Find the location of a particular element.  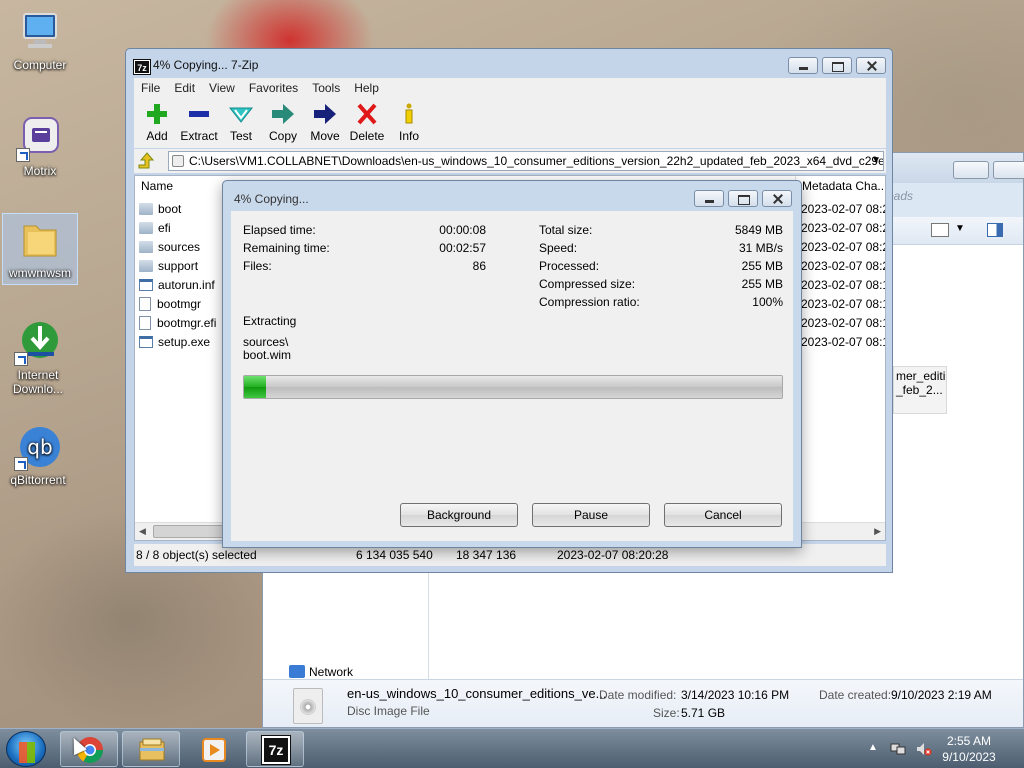

7zip-icon: 7z is located at coordinates (276, 750).